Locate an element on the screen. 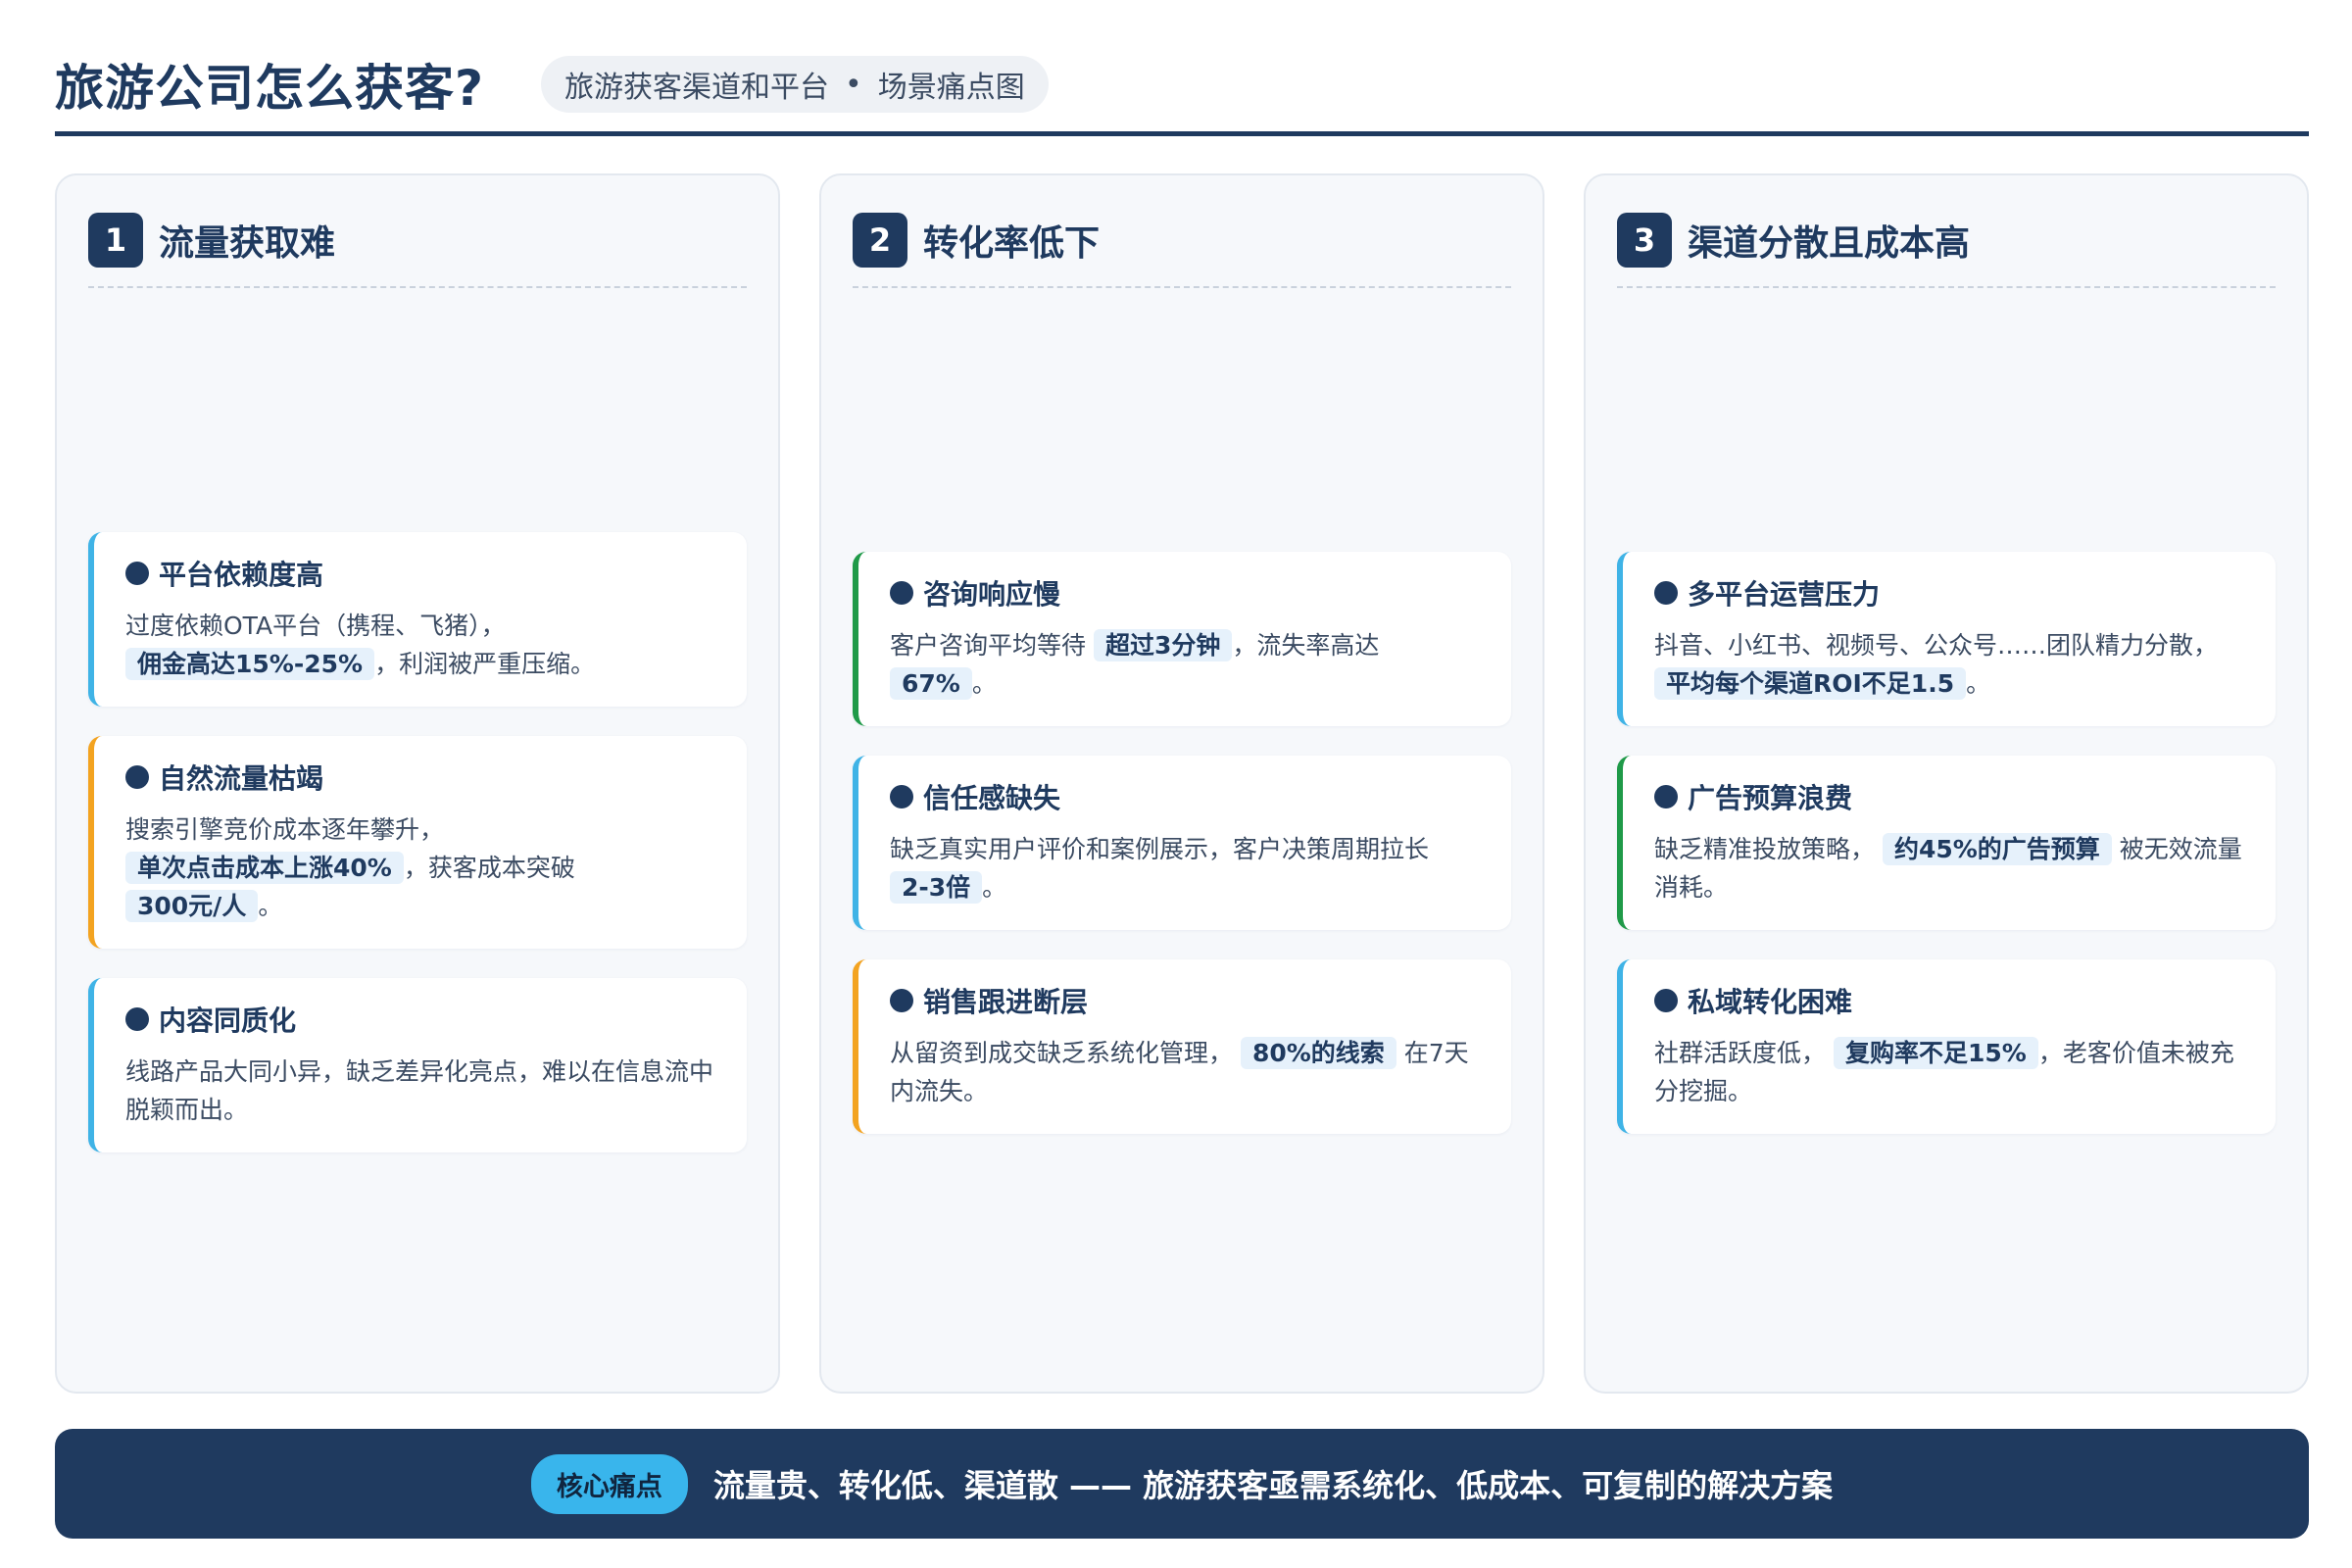  column-number-badge: 3 is located at coordinates (1644, 240).